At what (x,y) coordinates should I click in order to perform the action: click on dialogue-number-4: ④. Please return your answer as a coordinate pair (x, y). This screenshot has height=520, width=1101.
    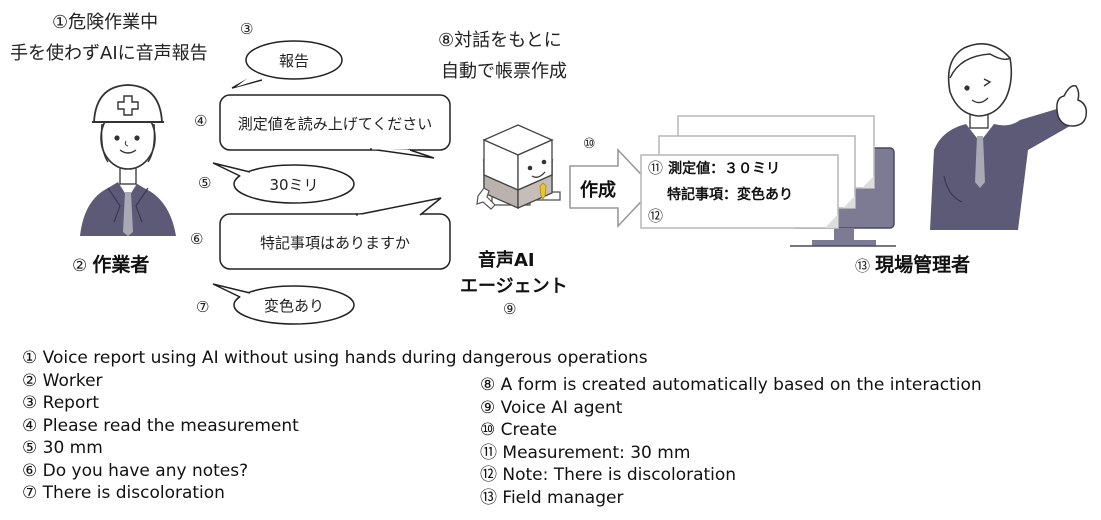
    Looking at the image, I should click on (201, 121).